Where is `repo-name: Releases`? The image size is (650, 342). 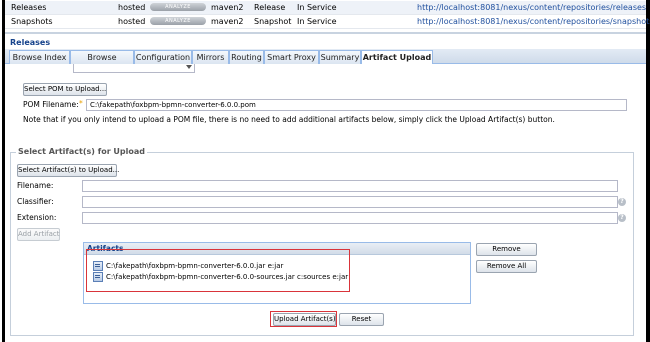
repo-name: Releases is located at coordinates (29, 7).